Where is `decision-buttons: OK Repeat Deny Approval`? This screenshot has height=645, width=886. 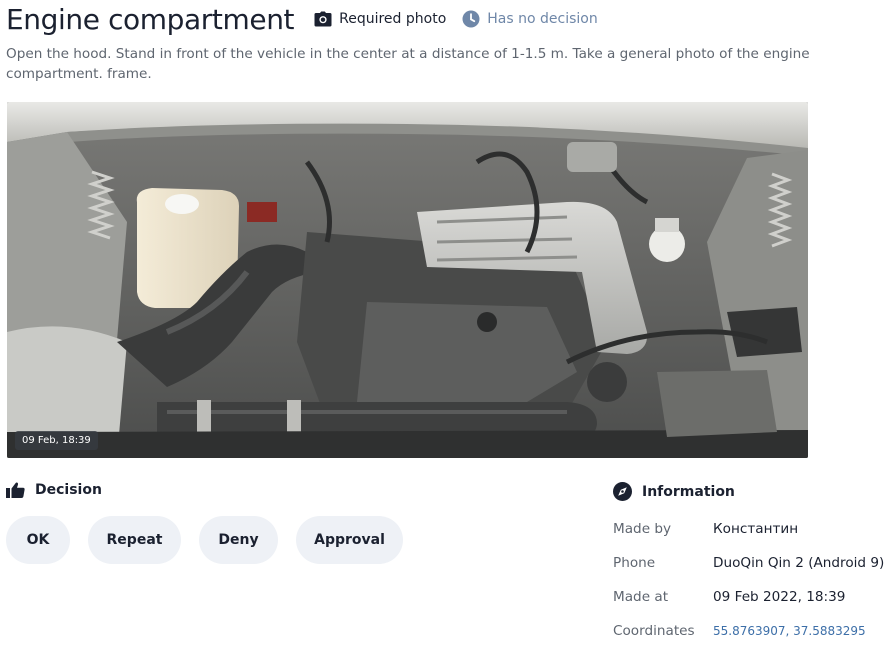
decision-buttons: OK Repeat Deny Approval is located at coordinates (213, 540).